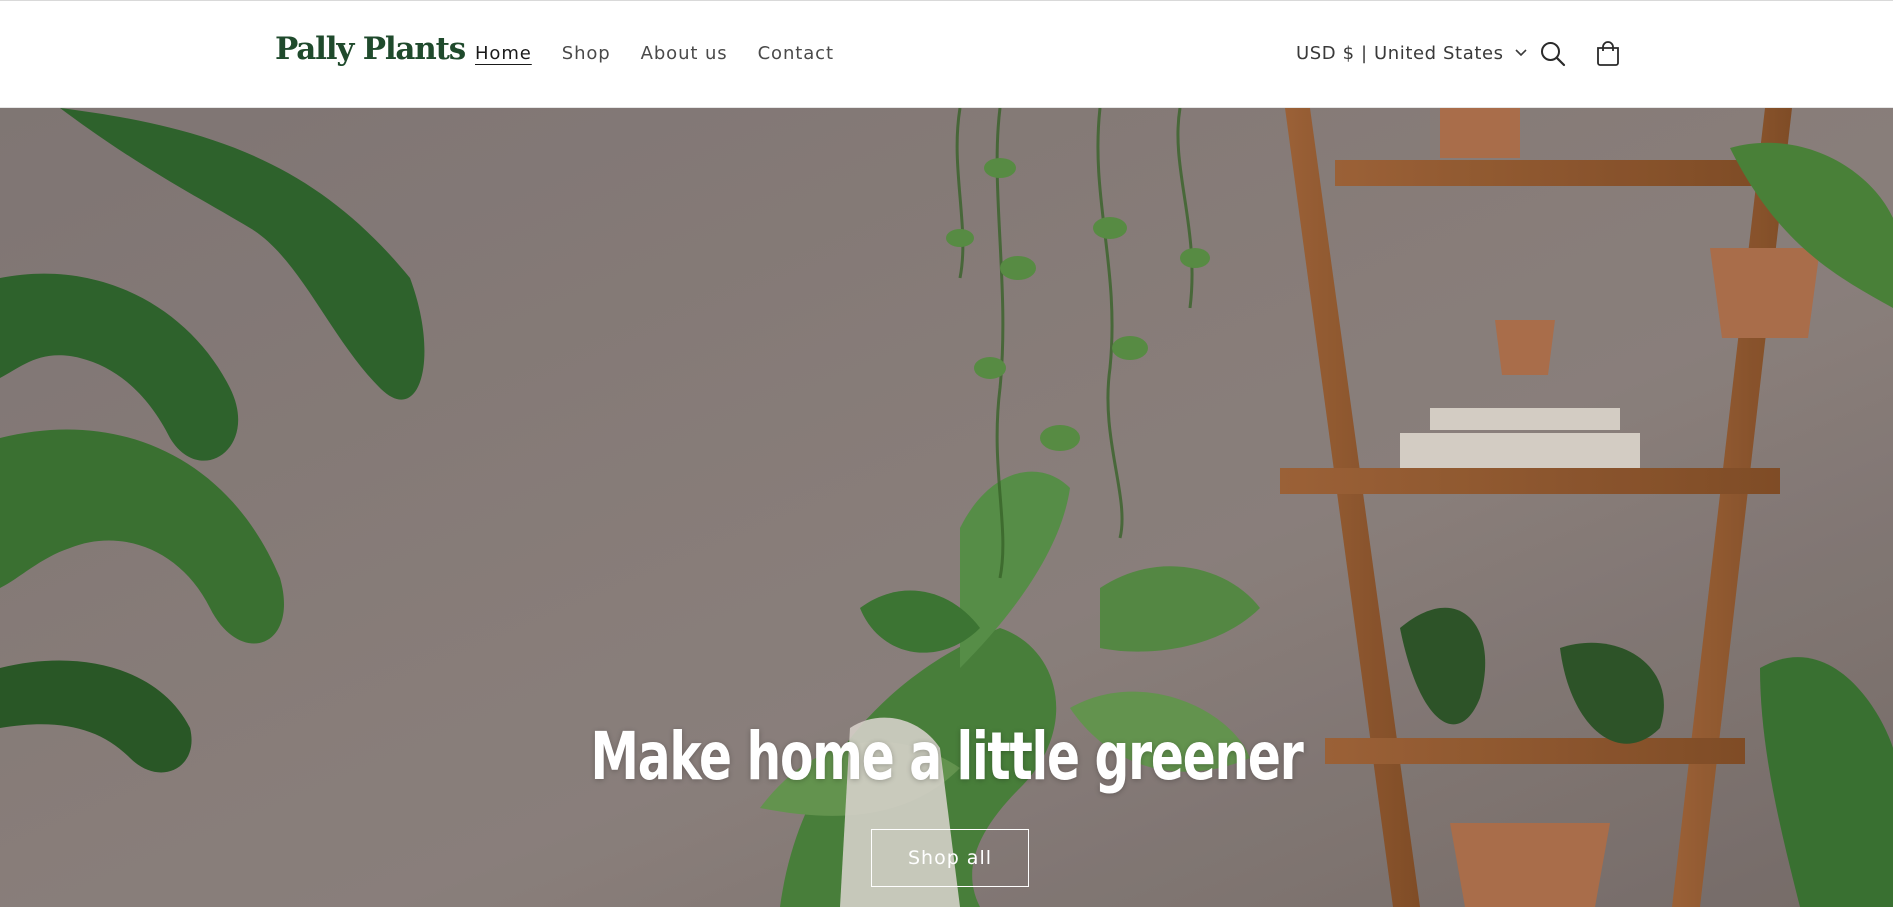 The width and height of the screenshot is (1893, 907). Describe the element at coordinates (1521, 53) in the screenshot. I see `chevron-down-icon` at that location.